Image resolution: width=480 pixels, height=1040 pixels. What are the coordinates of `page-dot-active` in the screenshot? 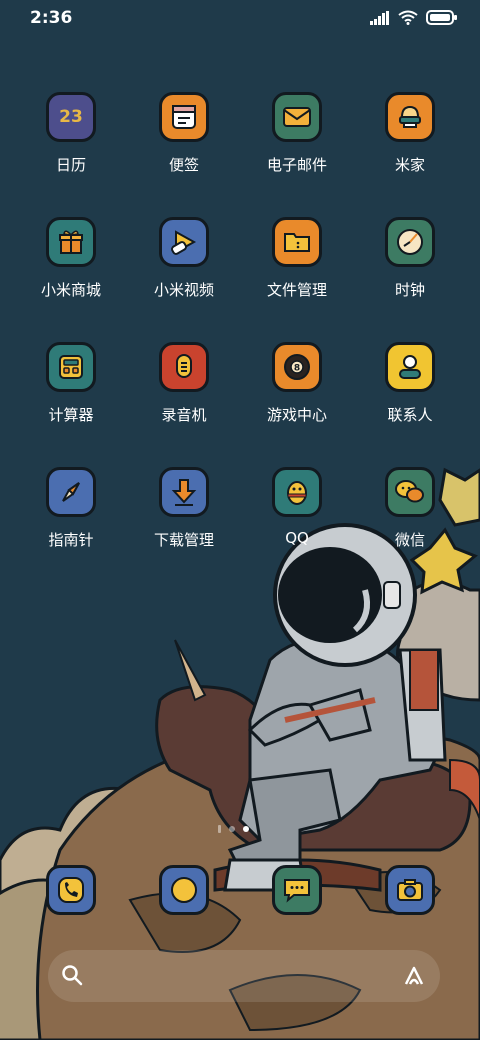 It's located at (246, 829).